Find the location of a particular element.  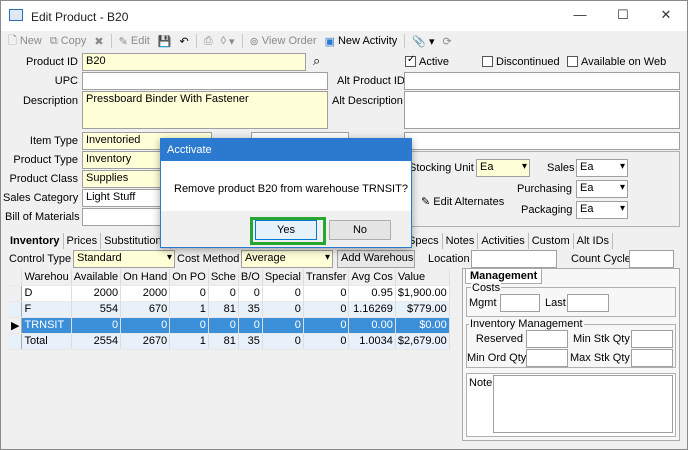

undo-icon: ↶ is located at coordinates (184, 41).